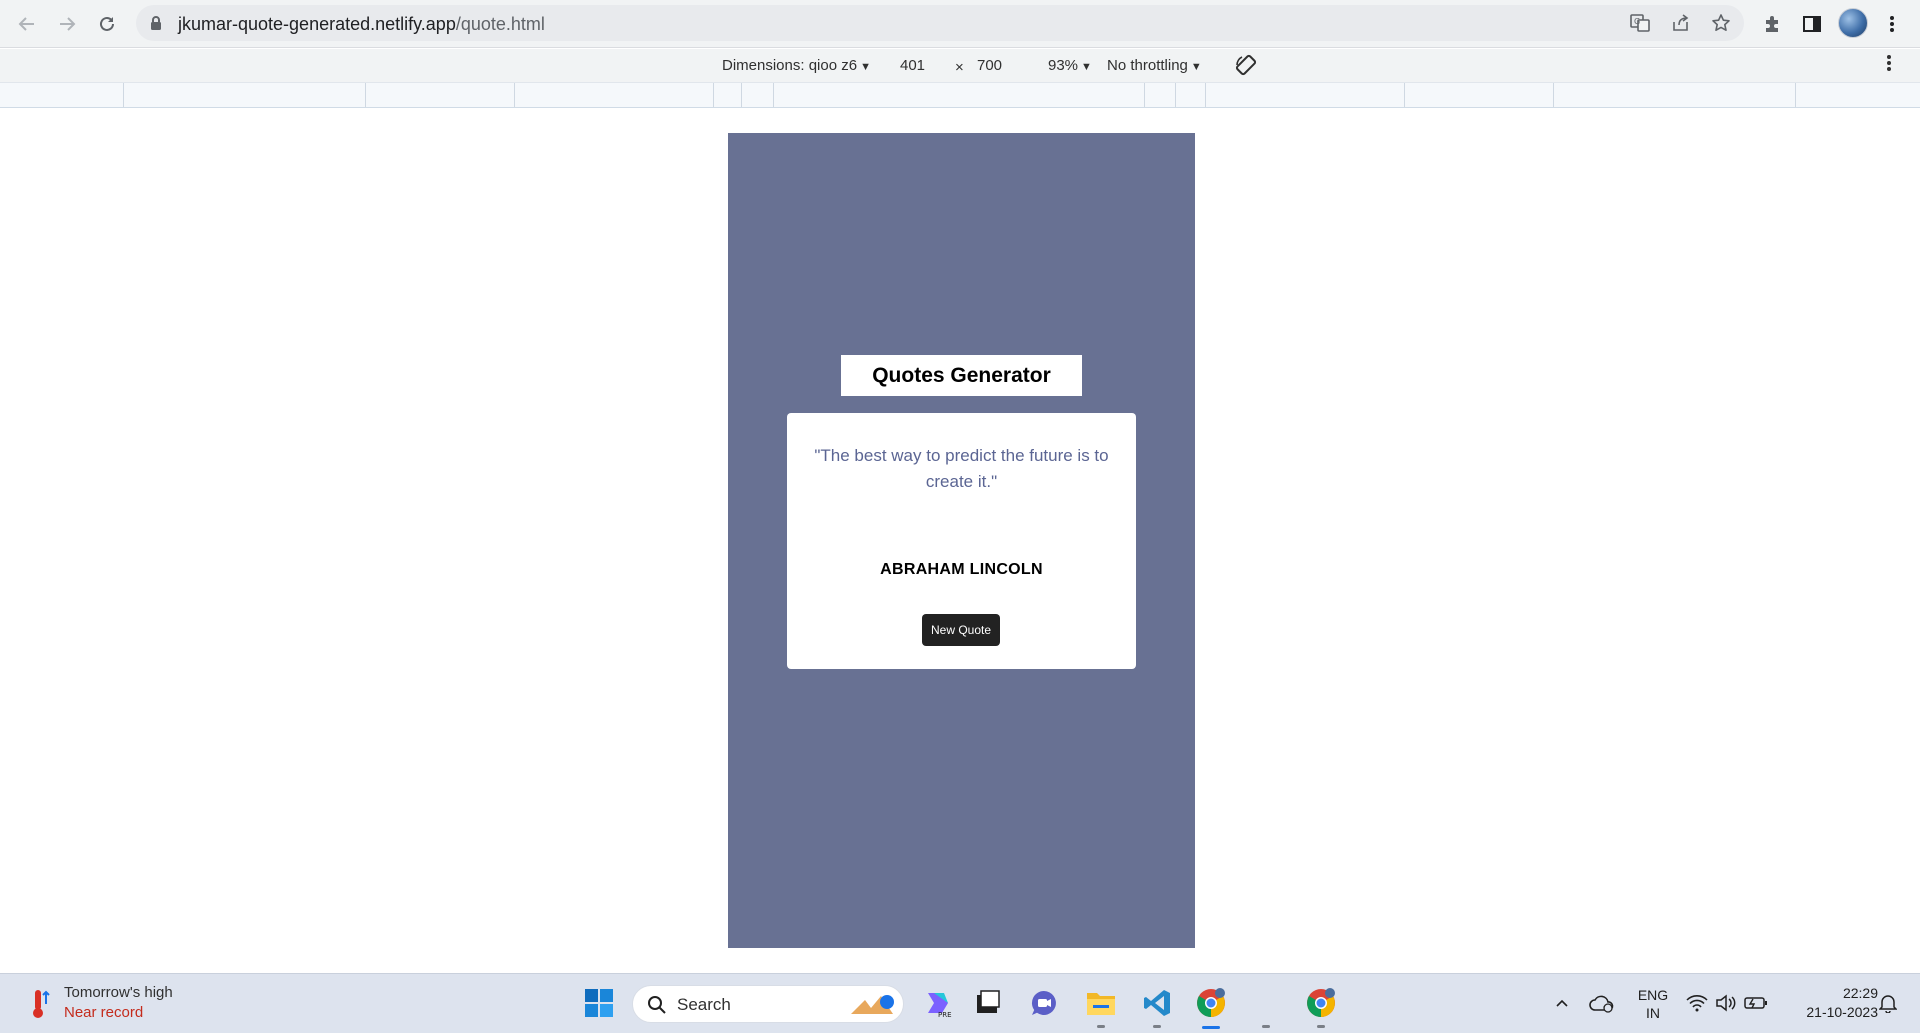 The image size is (1920, 1033). I want to click on bookmark-star-icon, so click(1721, 23).